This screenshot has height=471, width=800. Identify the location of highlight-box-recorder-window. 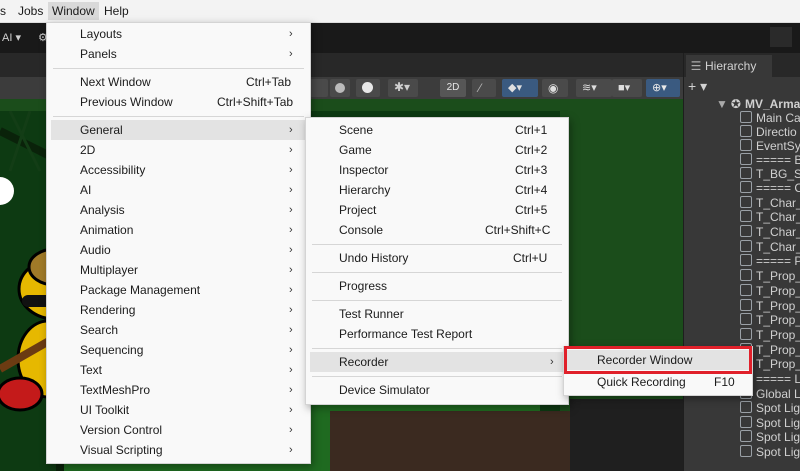
(658, 360).